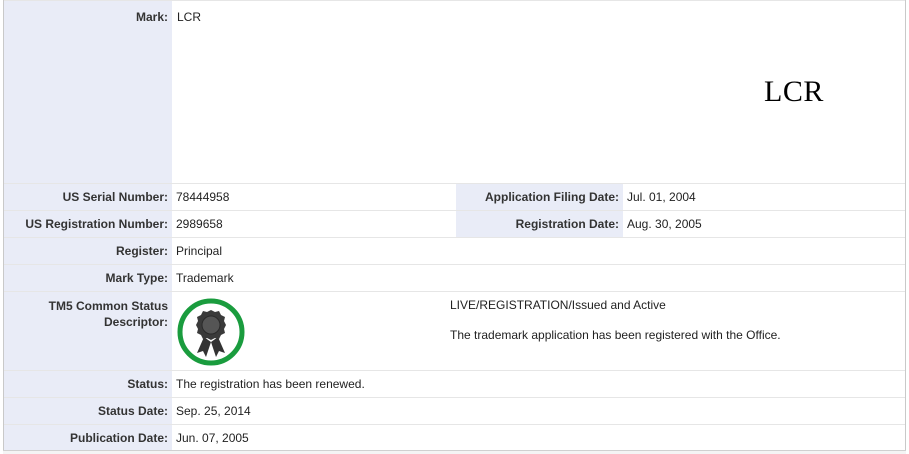  I want to click on register-row: Register: Principal, so click(454, 251).